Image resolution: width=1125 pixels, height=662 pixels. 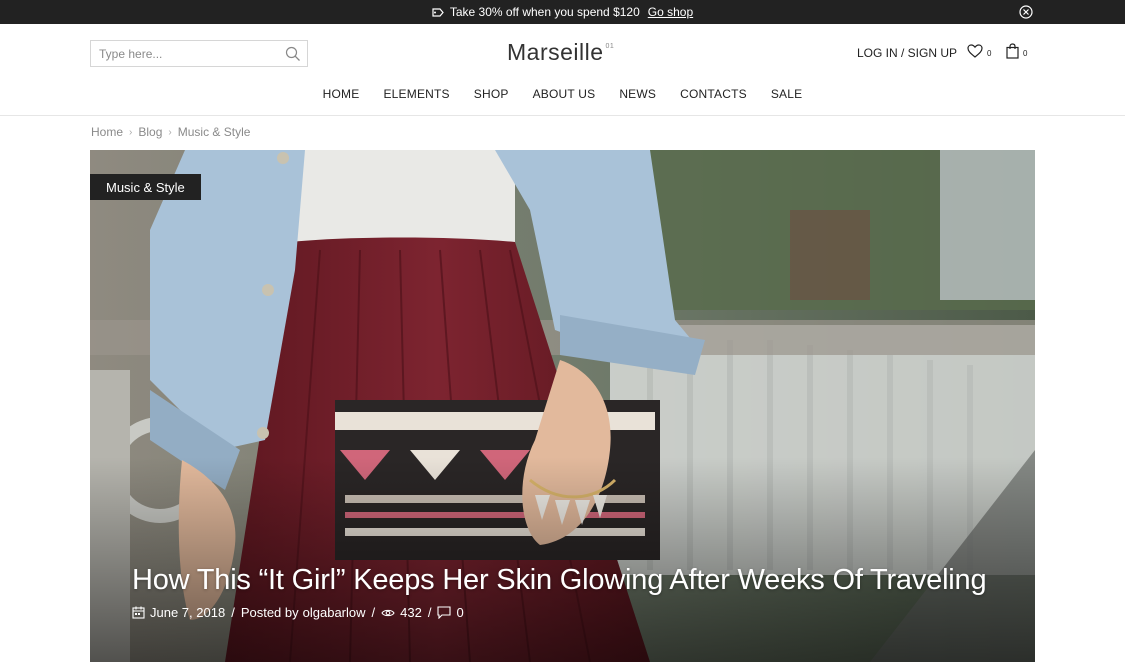 What do you see at coordinates (1026, 12) in the screenshot?
I see `close-icon` at bounding box center [1026, 12].